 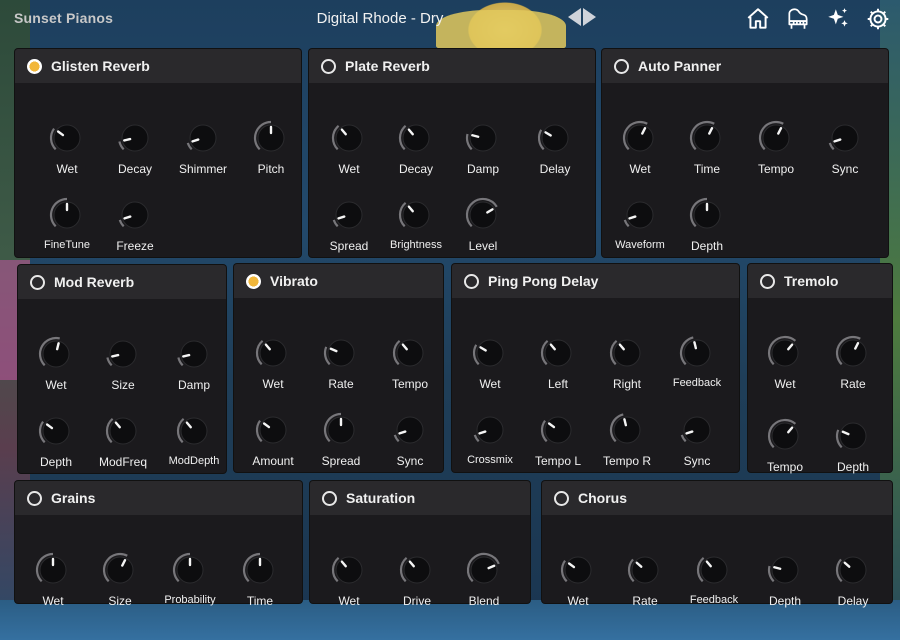 I want to click on mod-reverb-enable-toggle, so click(x=37, y=282).